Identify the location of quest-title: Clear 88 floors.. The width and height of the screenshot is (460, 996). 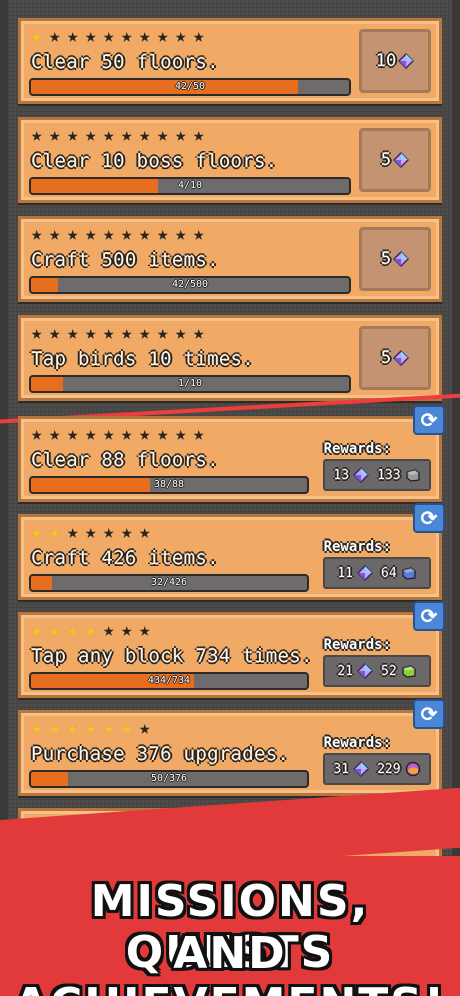
(125, 460).